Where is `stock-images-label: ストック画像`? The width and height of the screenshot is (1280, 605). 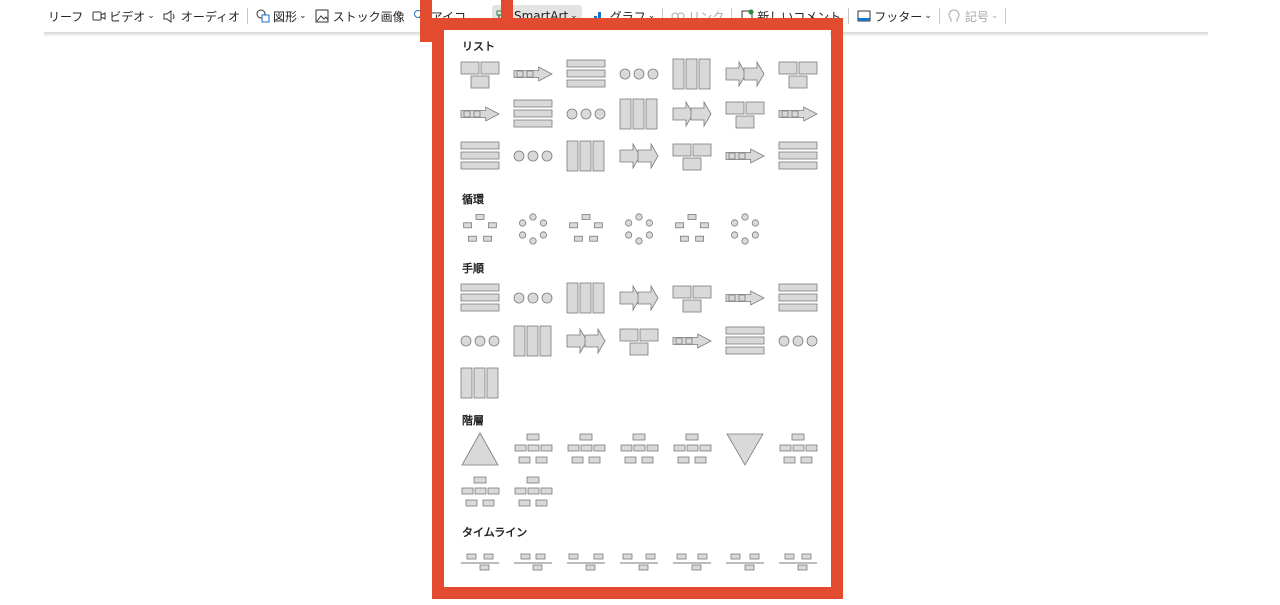 stock-images-label: ストック画像 is located at coordinates (368, 16).